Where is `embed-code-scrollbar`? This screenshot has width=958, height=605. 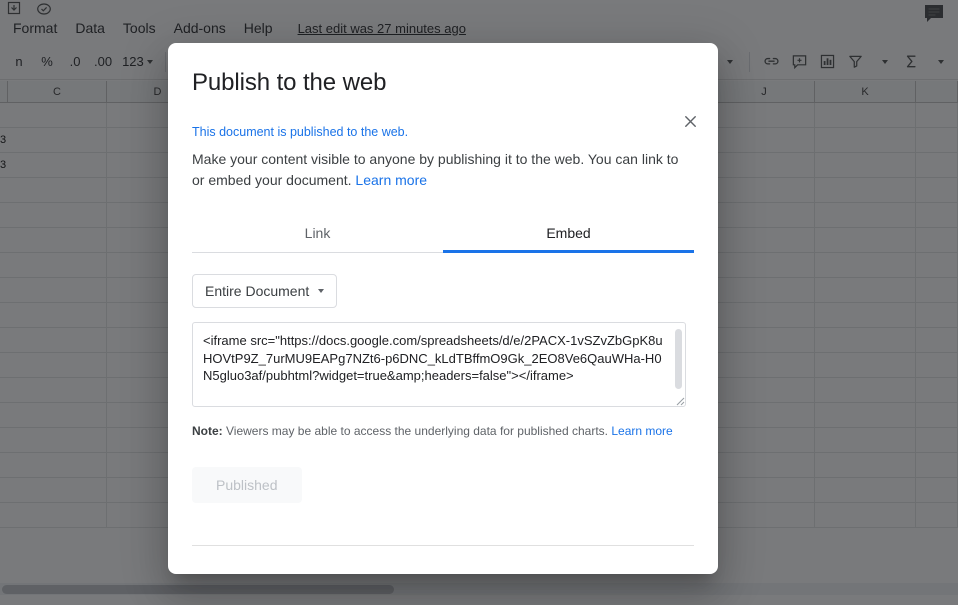
embed-code-scrollbar is located at coordinates (678, 359).